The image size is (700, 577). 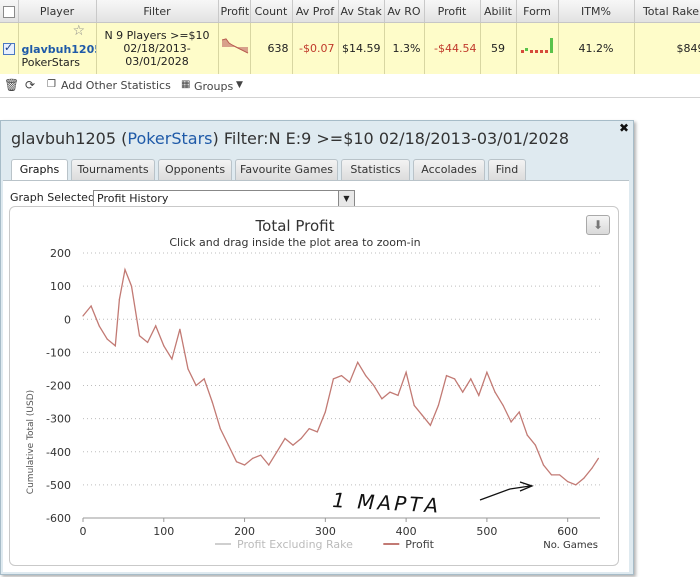 I want to click on profit-sparkline-cell, so click(x=234, y=48).